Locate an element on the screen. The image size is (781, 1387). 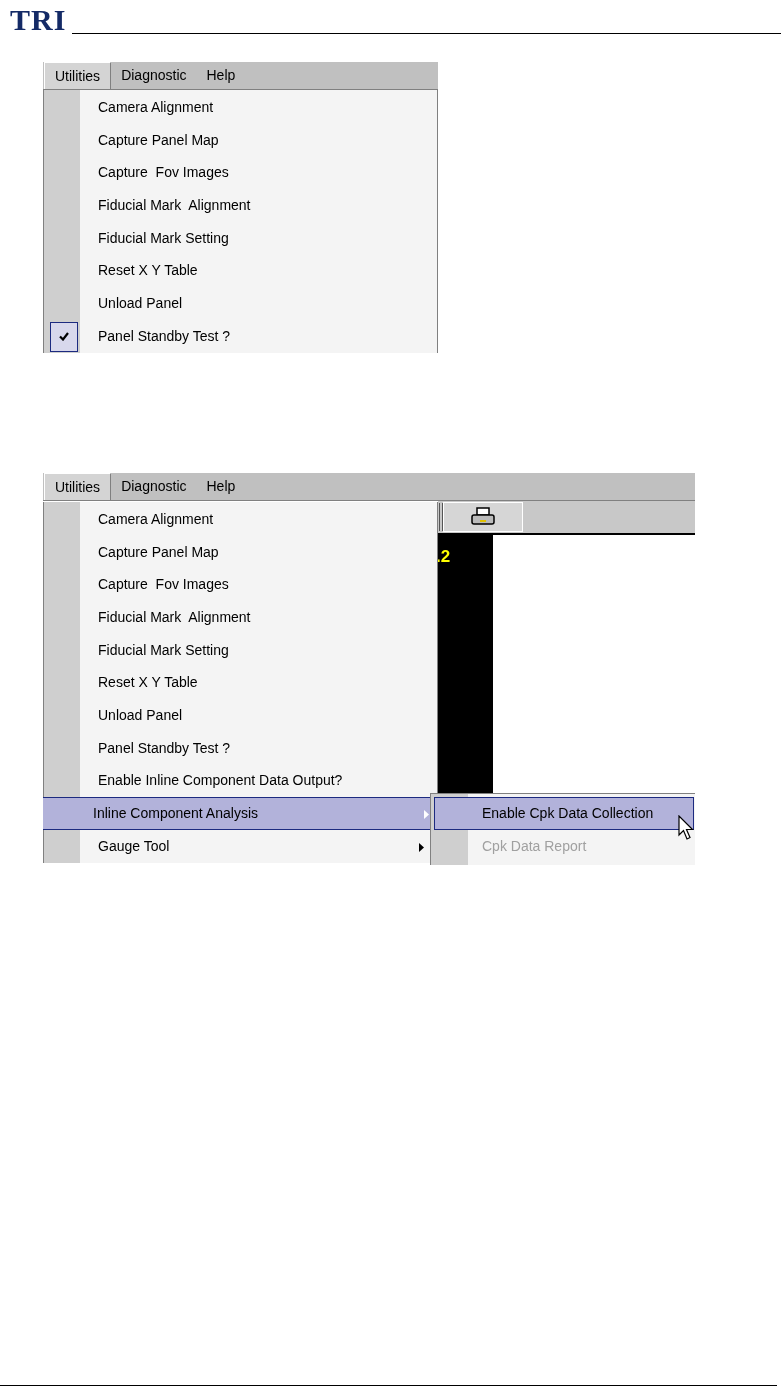
submenu-item: Enable Cpk Data Collection is located at coordinates (564, 813).